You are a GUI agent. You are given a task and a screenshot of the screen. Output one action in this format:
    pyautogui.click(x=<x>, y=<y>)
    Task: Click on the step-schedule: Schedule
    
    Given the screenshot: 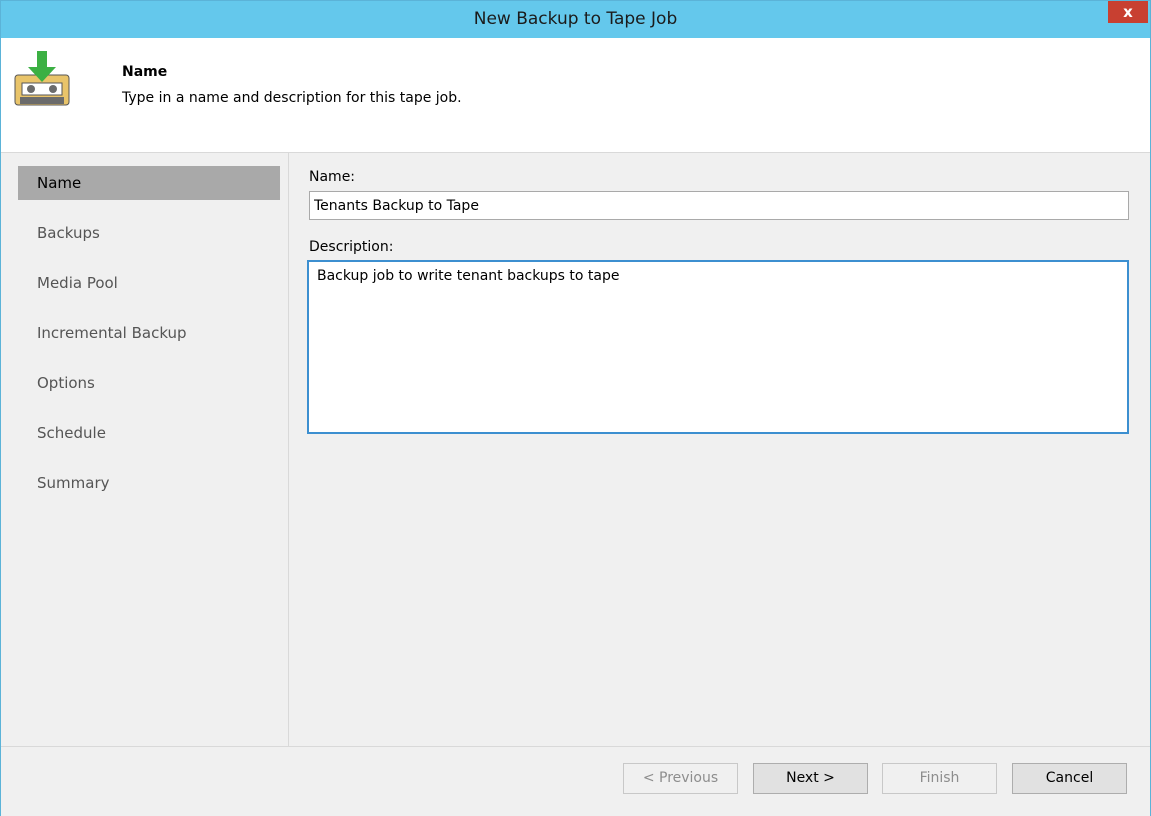 What is the action you would take?
    pyautogui.click(x=149, y=433)
    